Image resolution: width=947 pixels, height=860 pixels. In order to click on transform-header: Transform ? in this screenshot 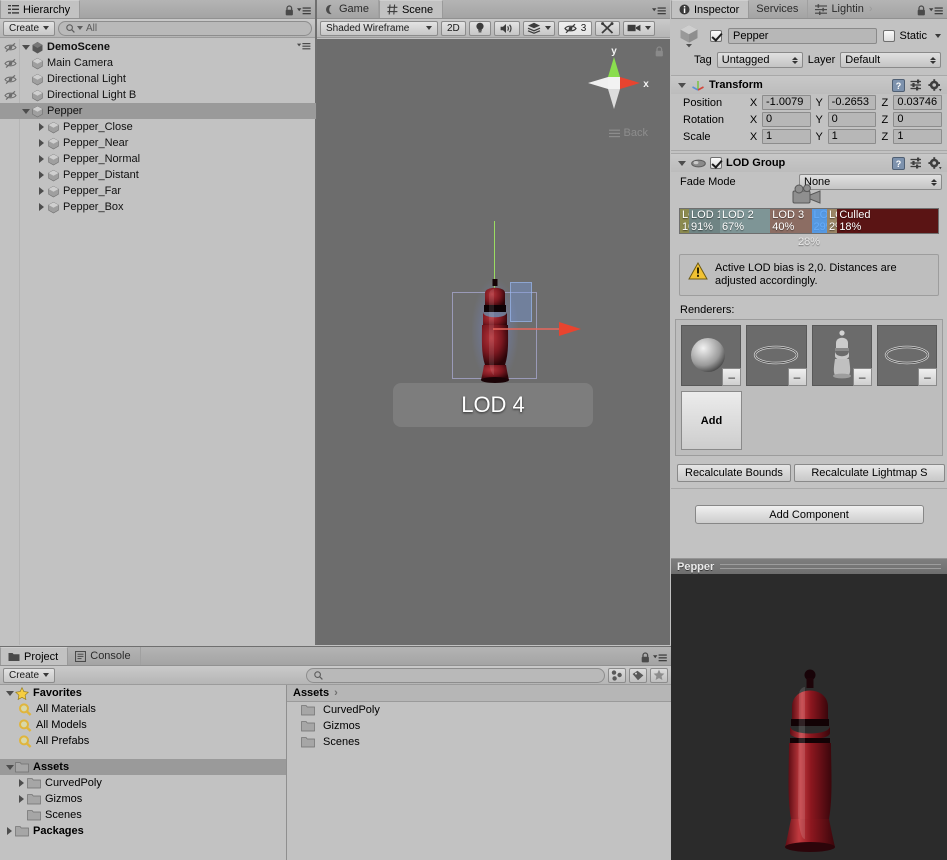, I will do `click(809, 85)`.